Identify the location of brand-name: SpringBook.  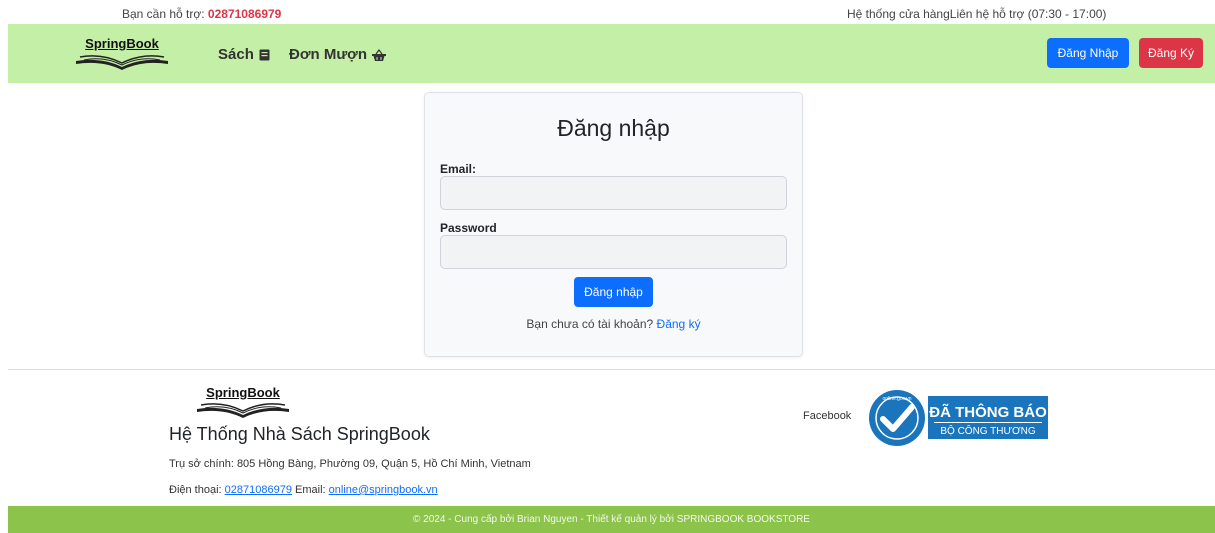
(122, 43).